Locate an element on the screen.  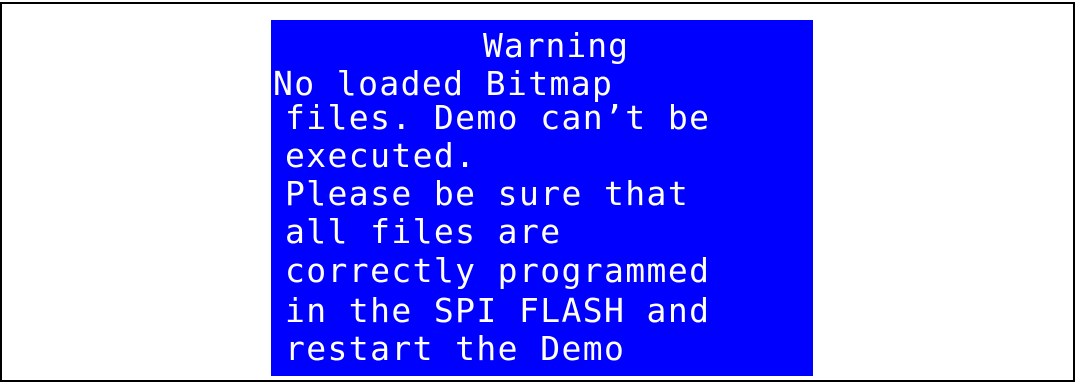
warning-line-6: correctly programmed is located at coordinates (498, 270).